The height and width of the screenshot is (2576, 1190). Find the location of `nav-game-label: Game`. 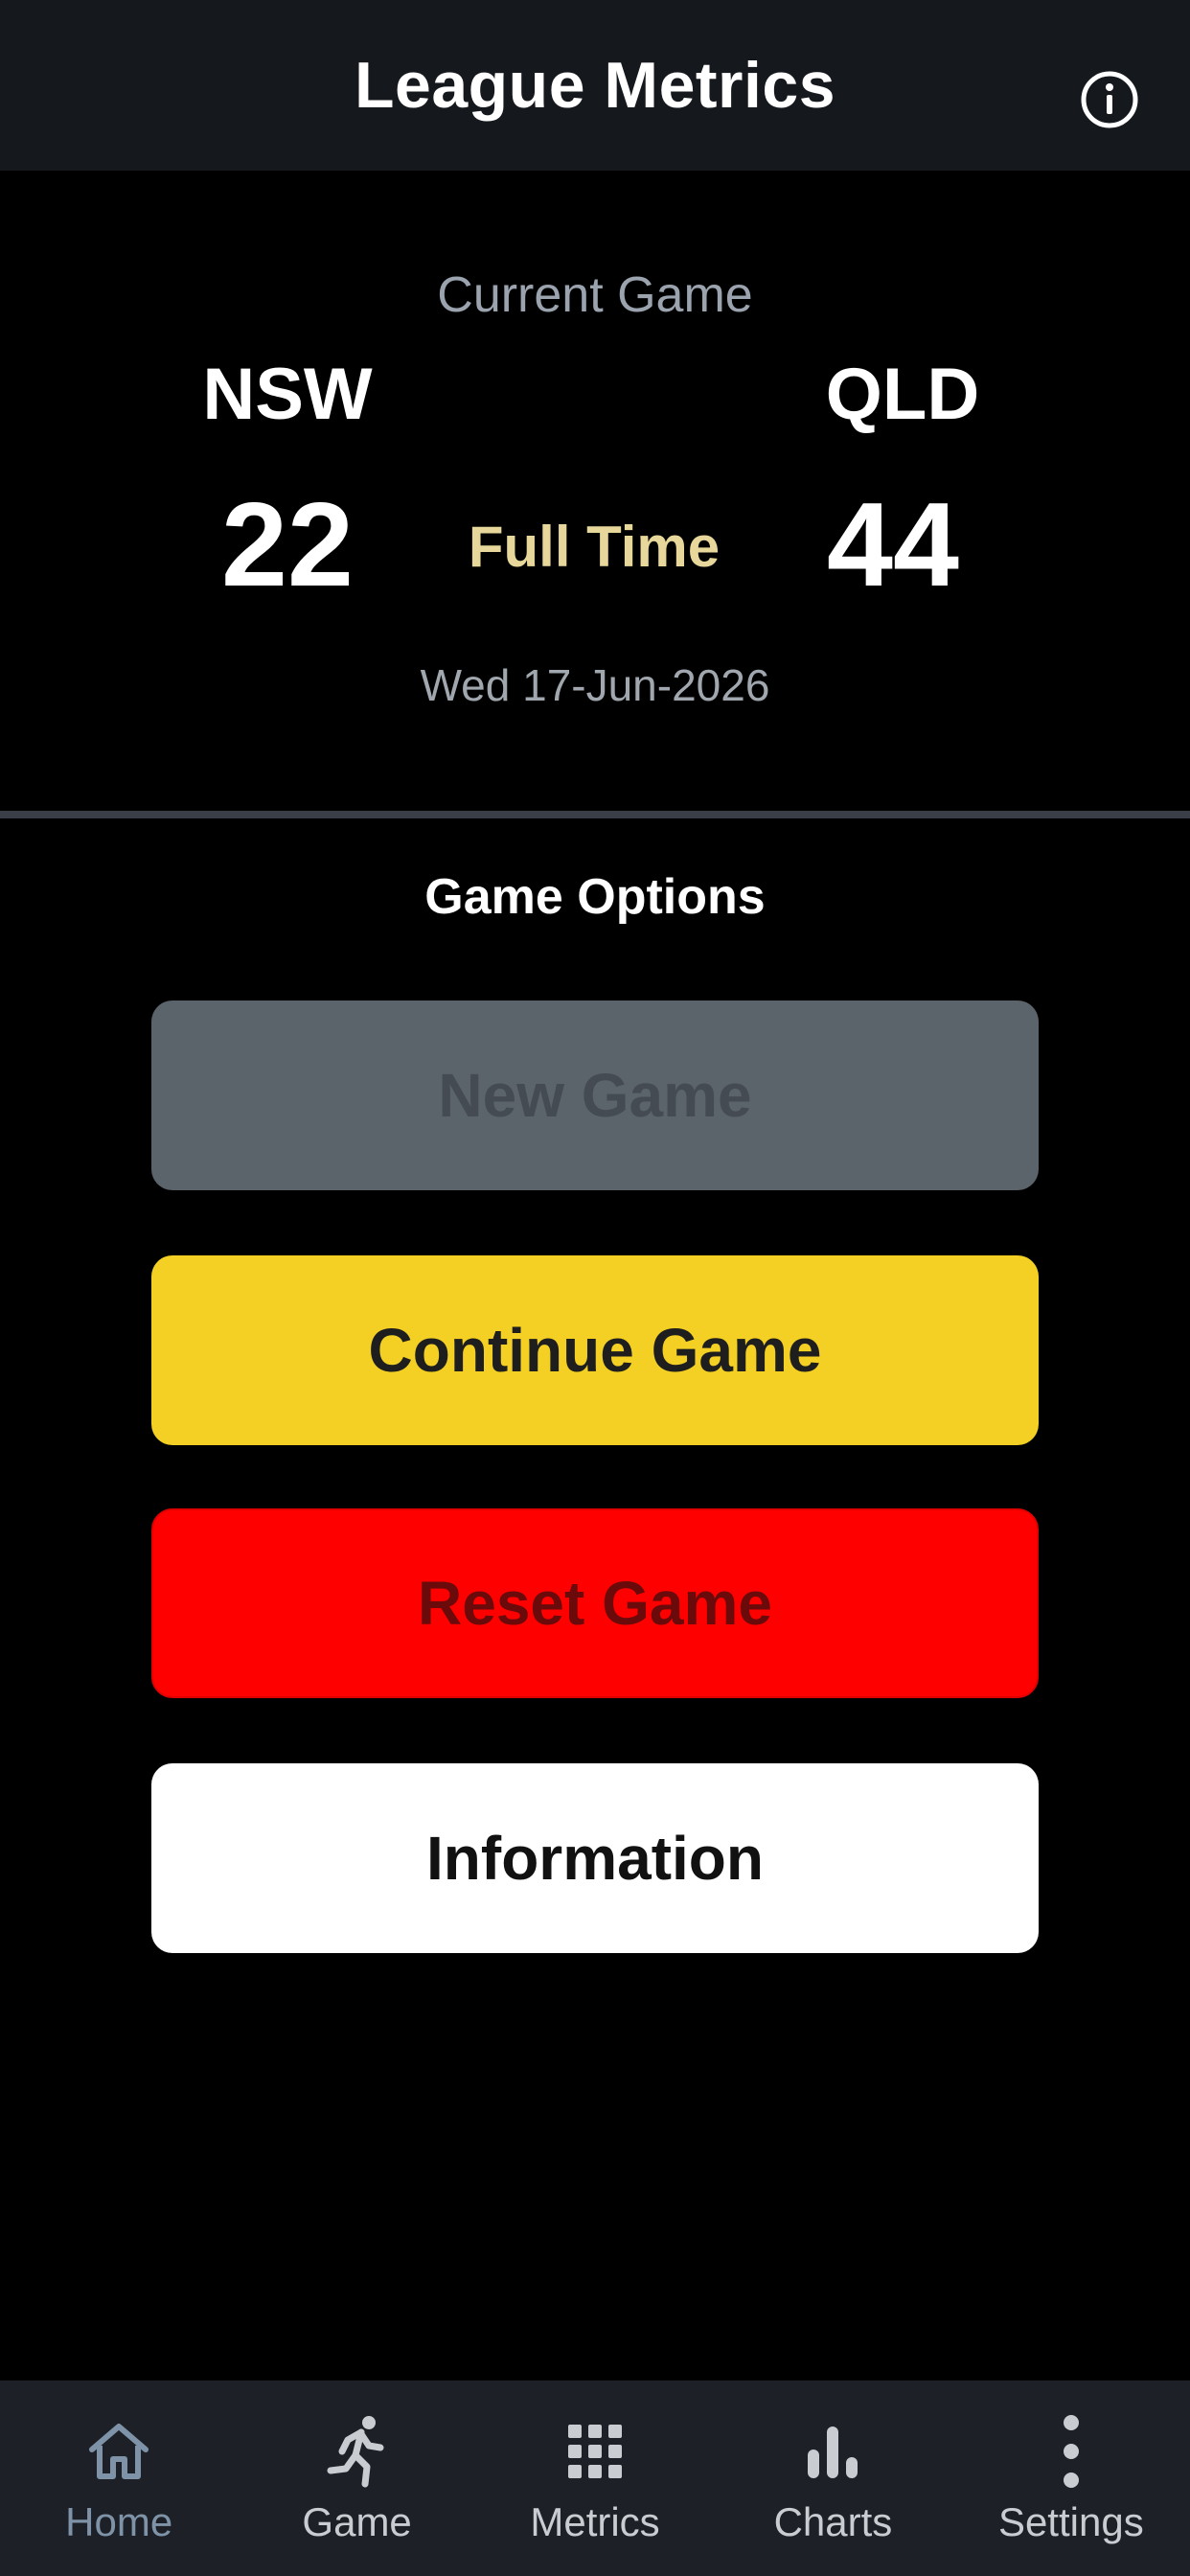

nav-game-label: Game is located at coordinates (357, 2521).